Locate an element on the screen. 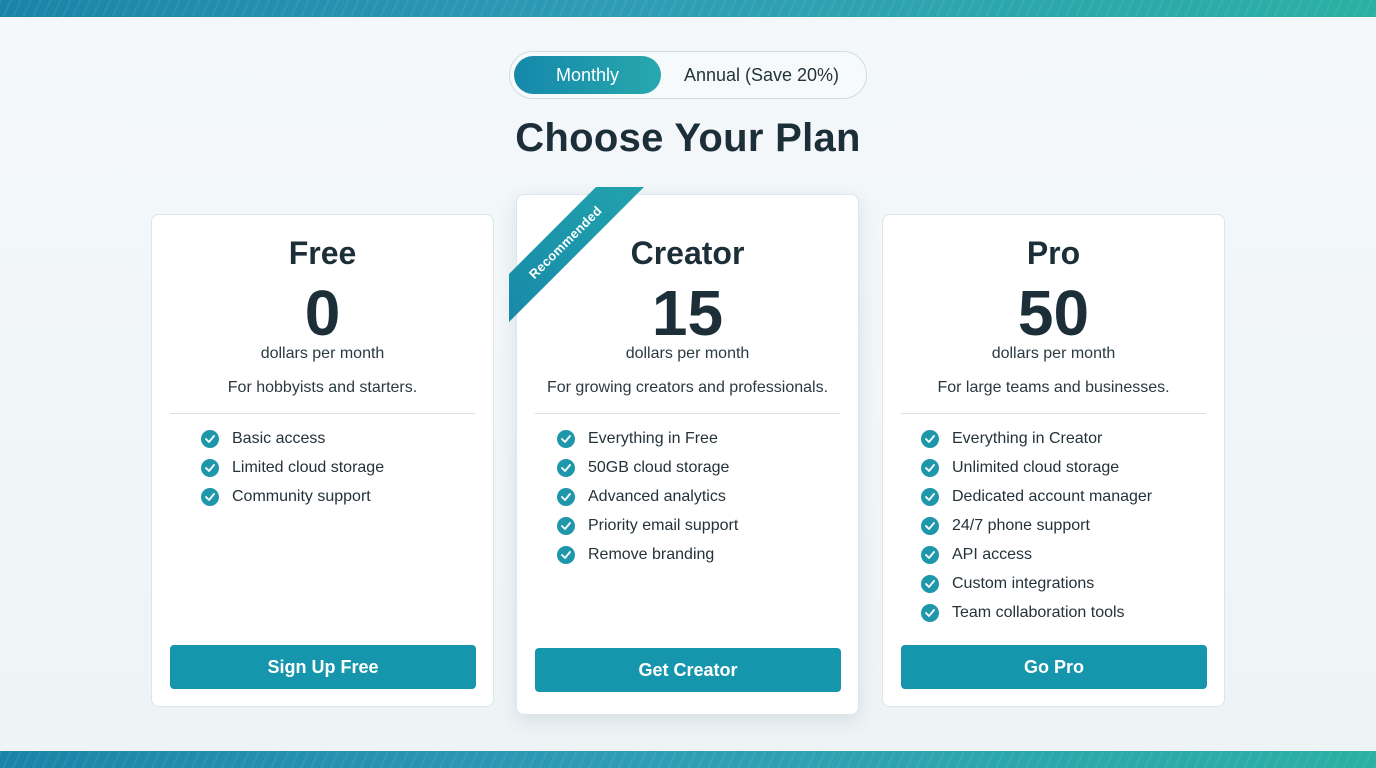 The height and width of the screenshot is (768, 1376). feature-item: Everything in Creator is located at coordinates (1036, 438).